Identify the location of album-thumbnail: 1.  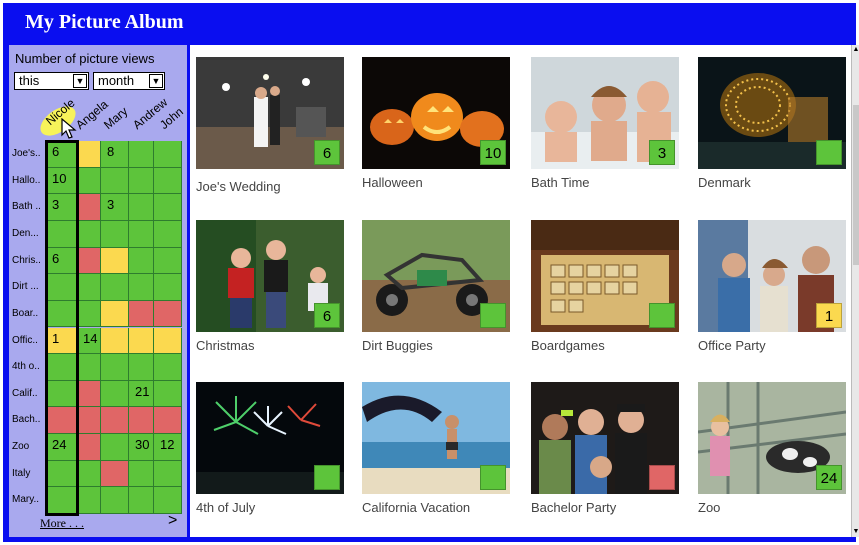
(772, 276).